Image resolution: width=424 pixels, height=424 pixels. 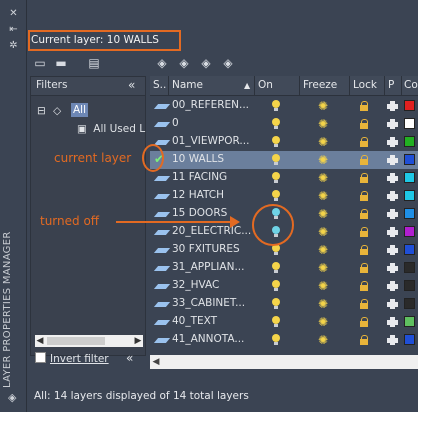 I want to click on table-row: ✔ 10 WALLS ✺, so click(x=284, y=160).